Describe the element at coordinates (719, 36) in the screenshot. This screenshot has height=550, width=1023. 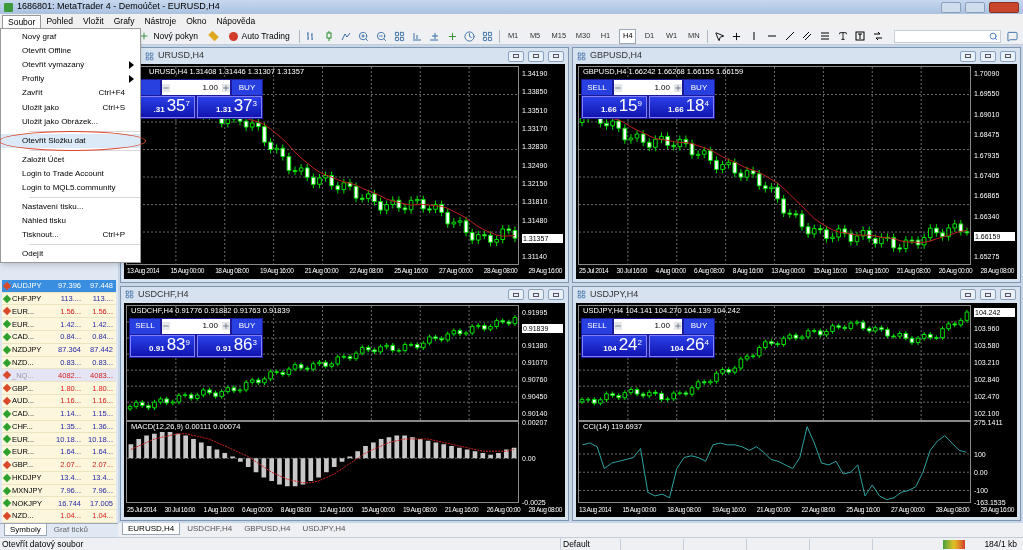
I see `cursor-icon` at that location.